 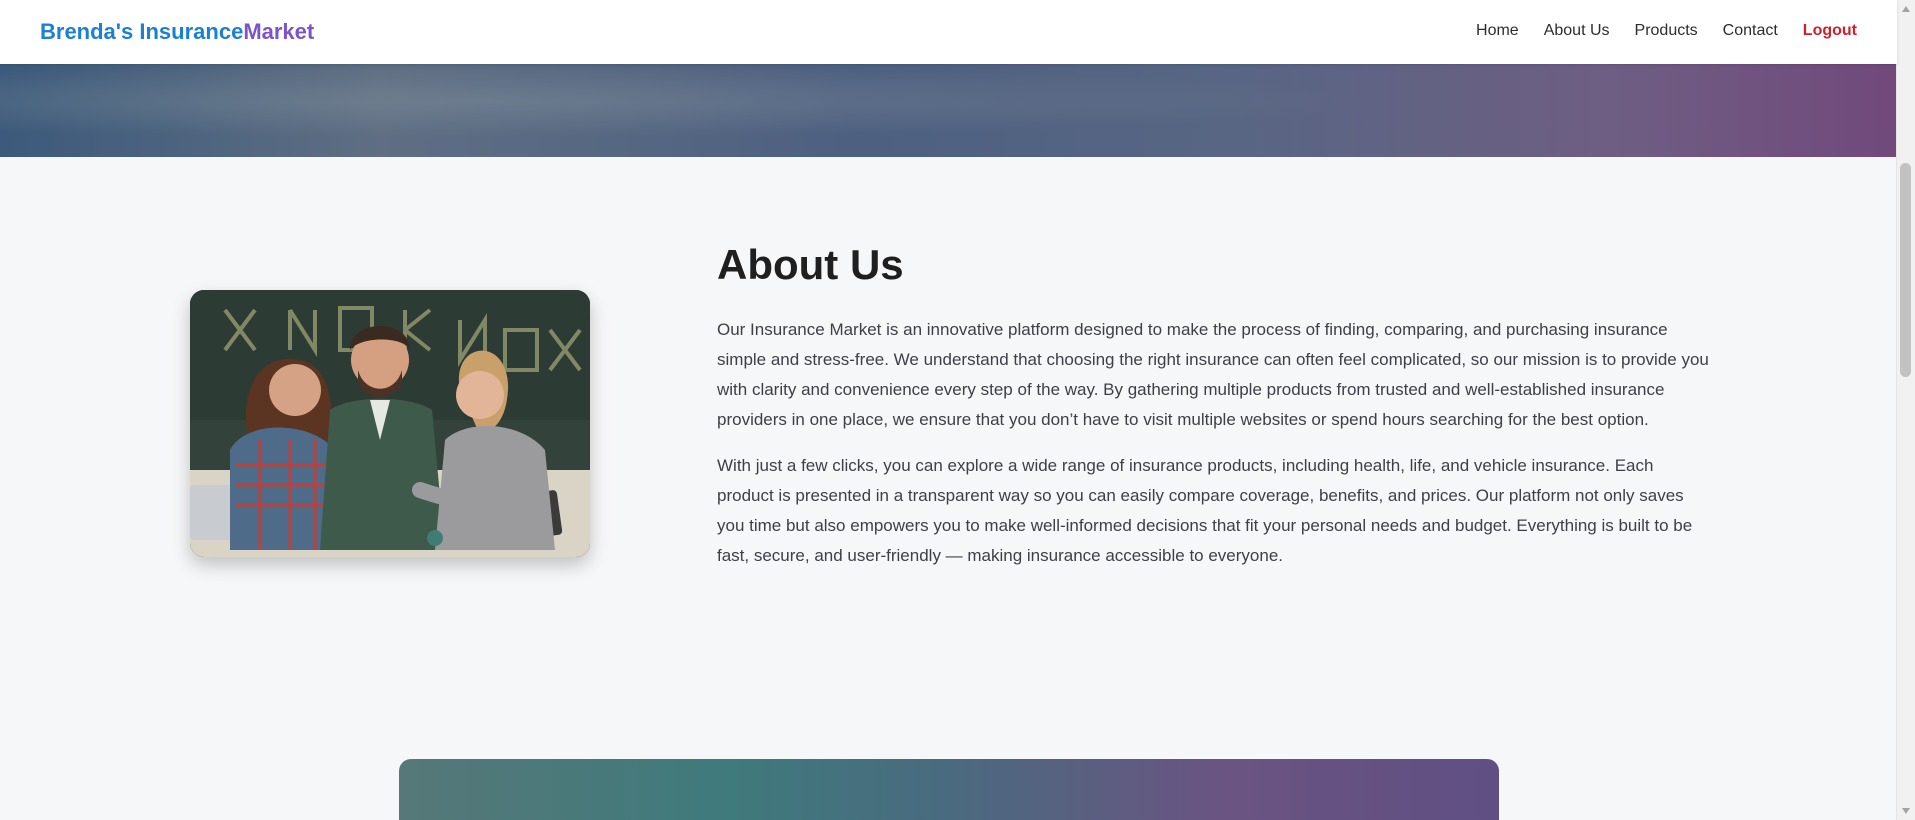 I want to click on main-navigation: Home About Us Products Contact Logout, so click(x=1666, y=31).